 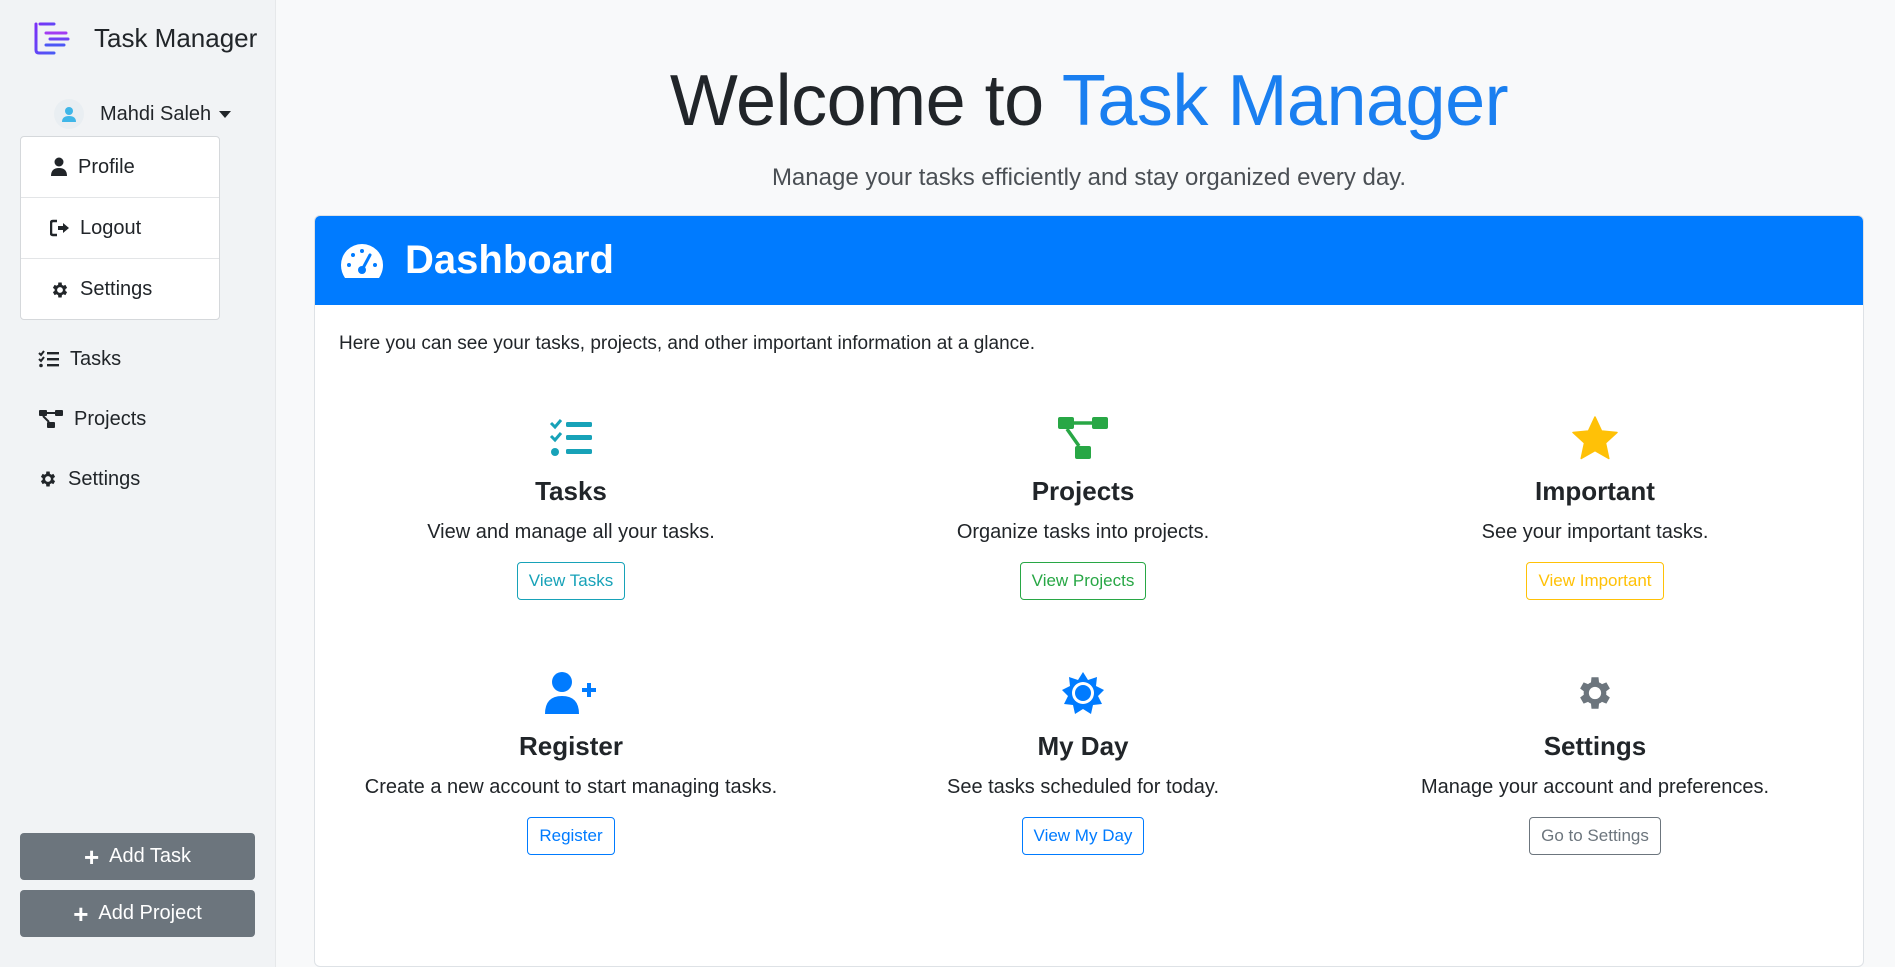 What do you see at coordinates (104, 478) in the screenshot?
I see `sidebar-item-label: Settings` at bounding box center [104, 478].